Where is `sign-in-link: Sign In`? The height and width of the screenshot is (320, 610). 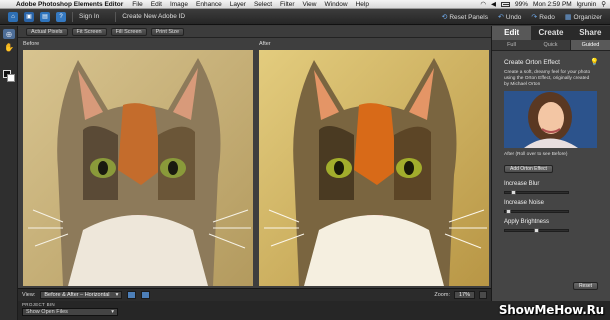 sign-in-link: Sign In is located at coordinates (89, 16).